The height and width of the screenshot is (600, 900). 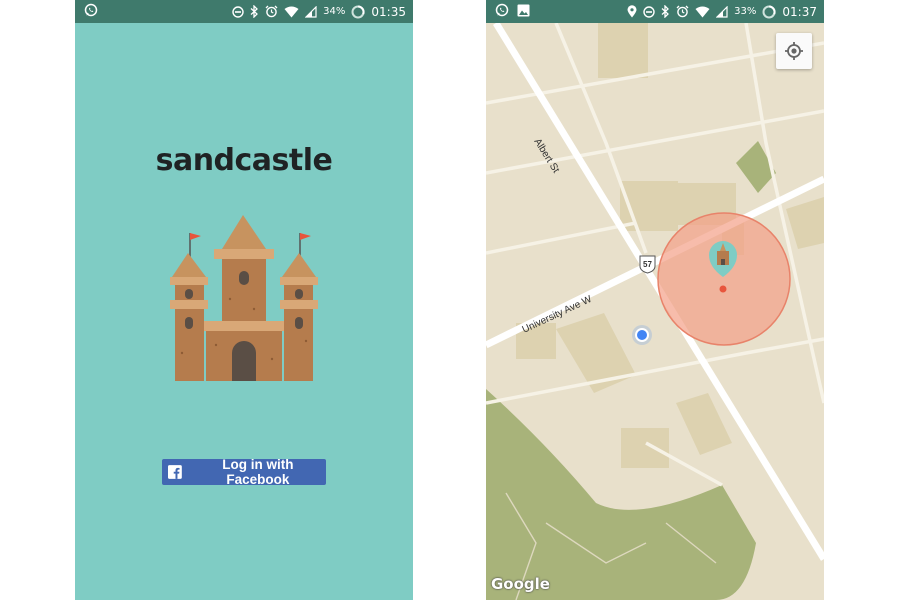 What do you see at coordinates (724, 279) in the screenshot?
I see `sandcastle-geofence-circle` at bounding box center [724, 279].